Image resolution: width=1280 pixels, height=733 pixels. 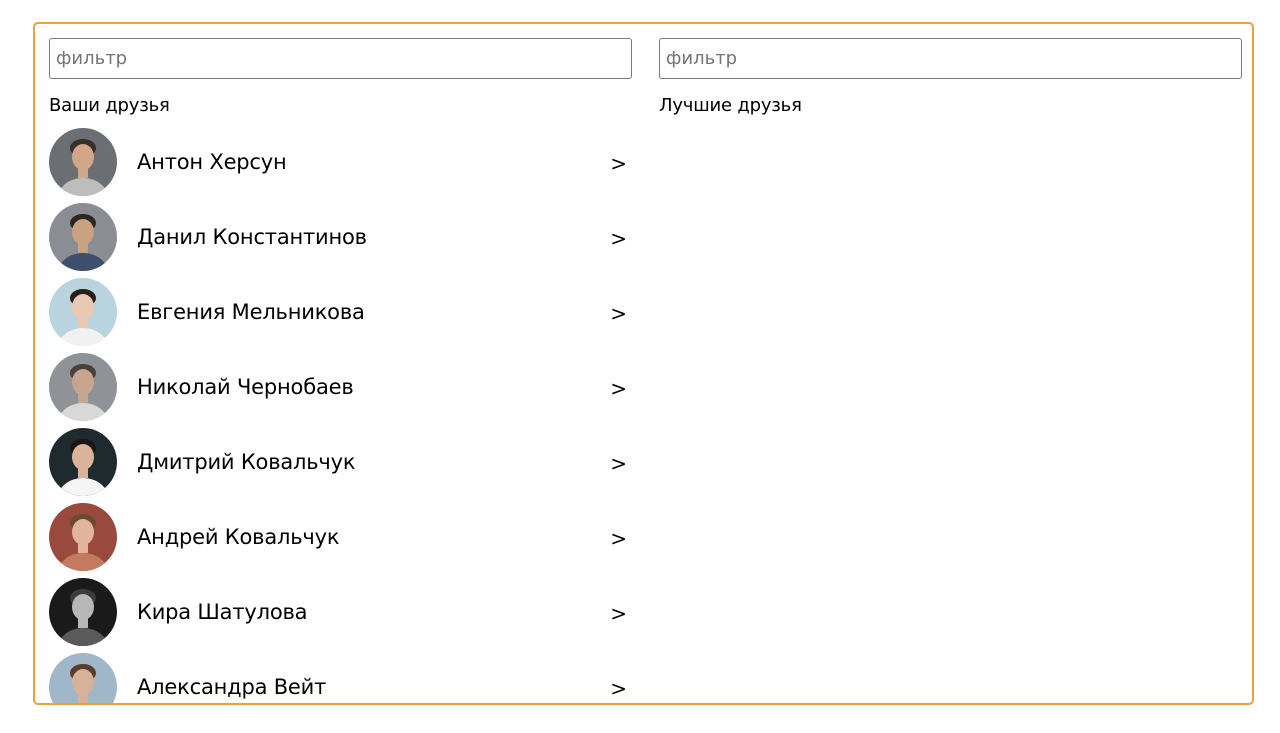 I want to click on friend-name: Данил Константинов, so click(x=252, y=236).